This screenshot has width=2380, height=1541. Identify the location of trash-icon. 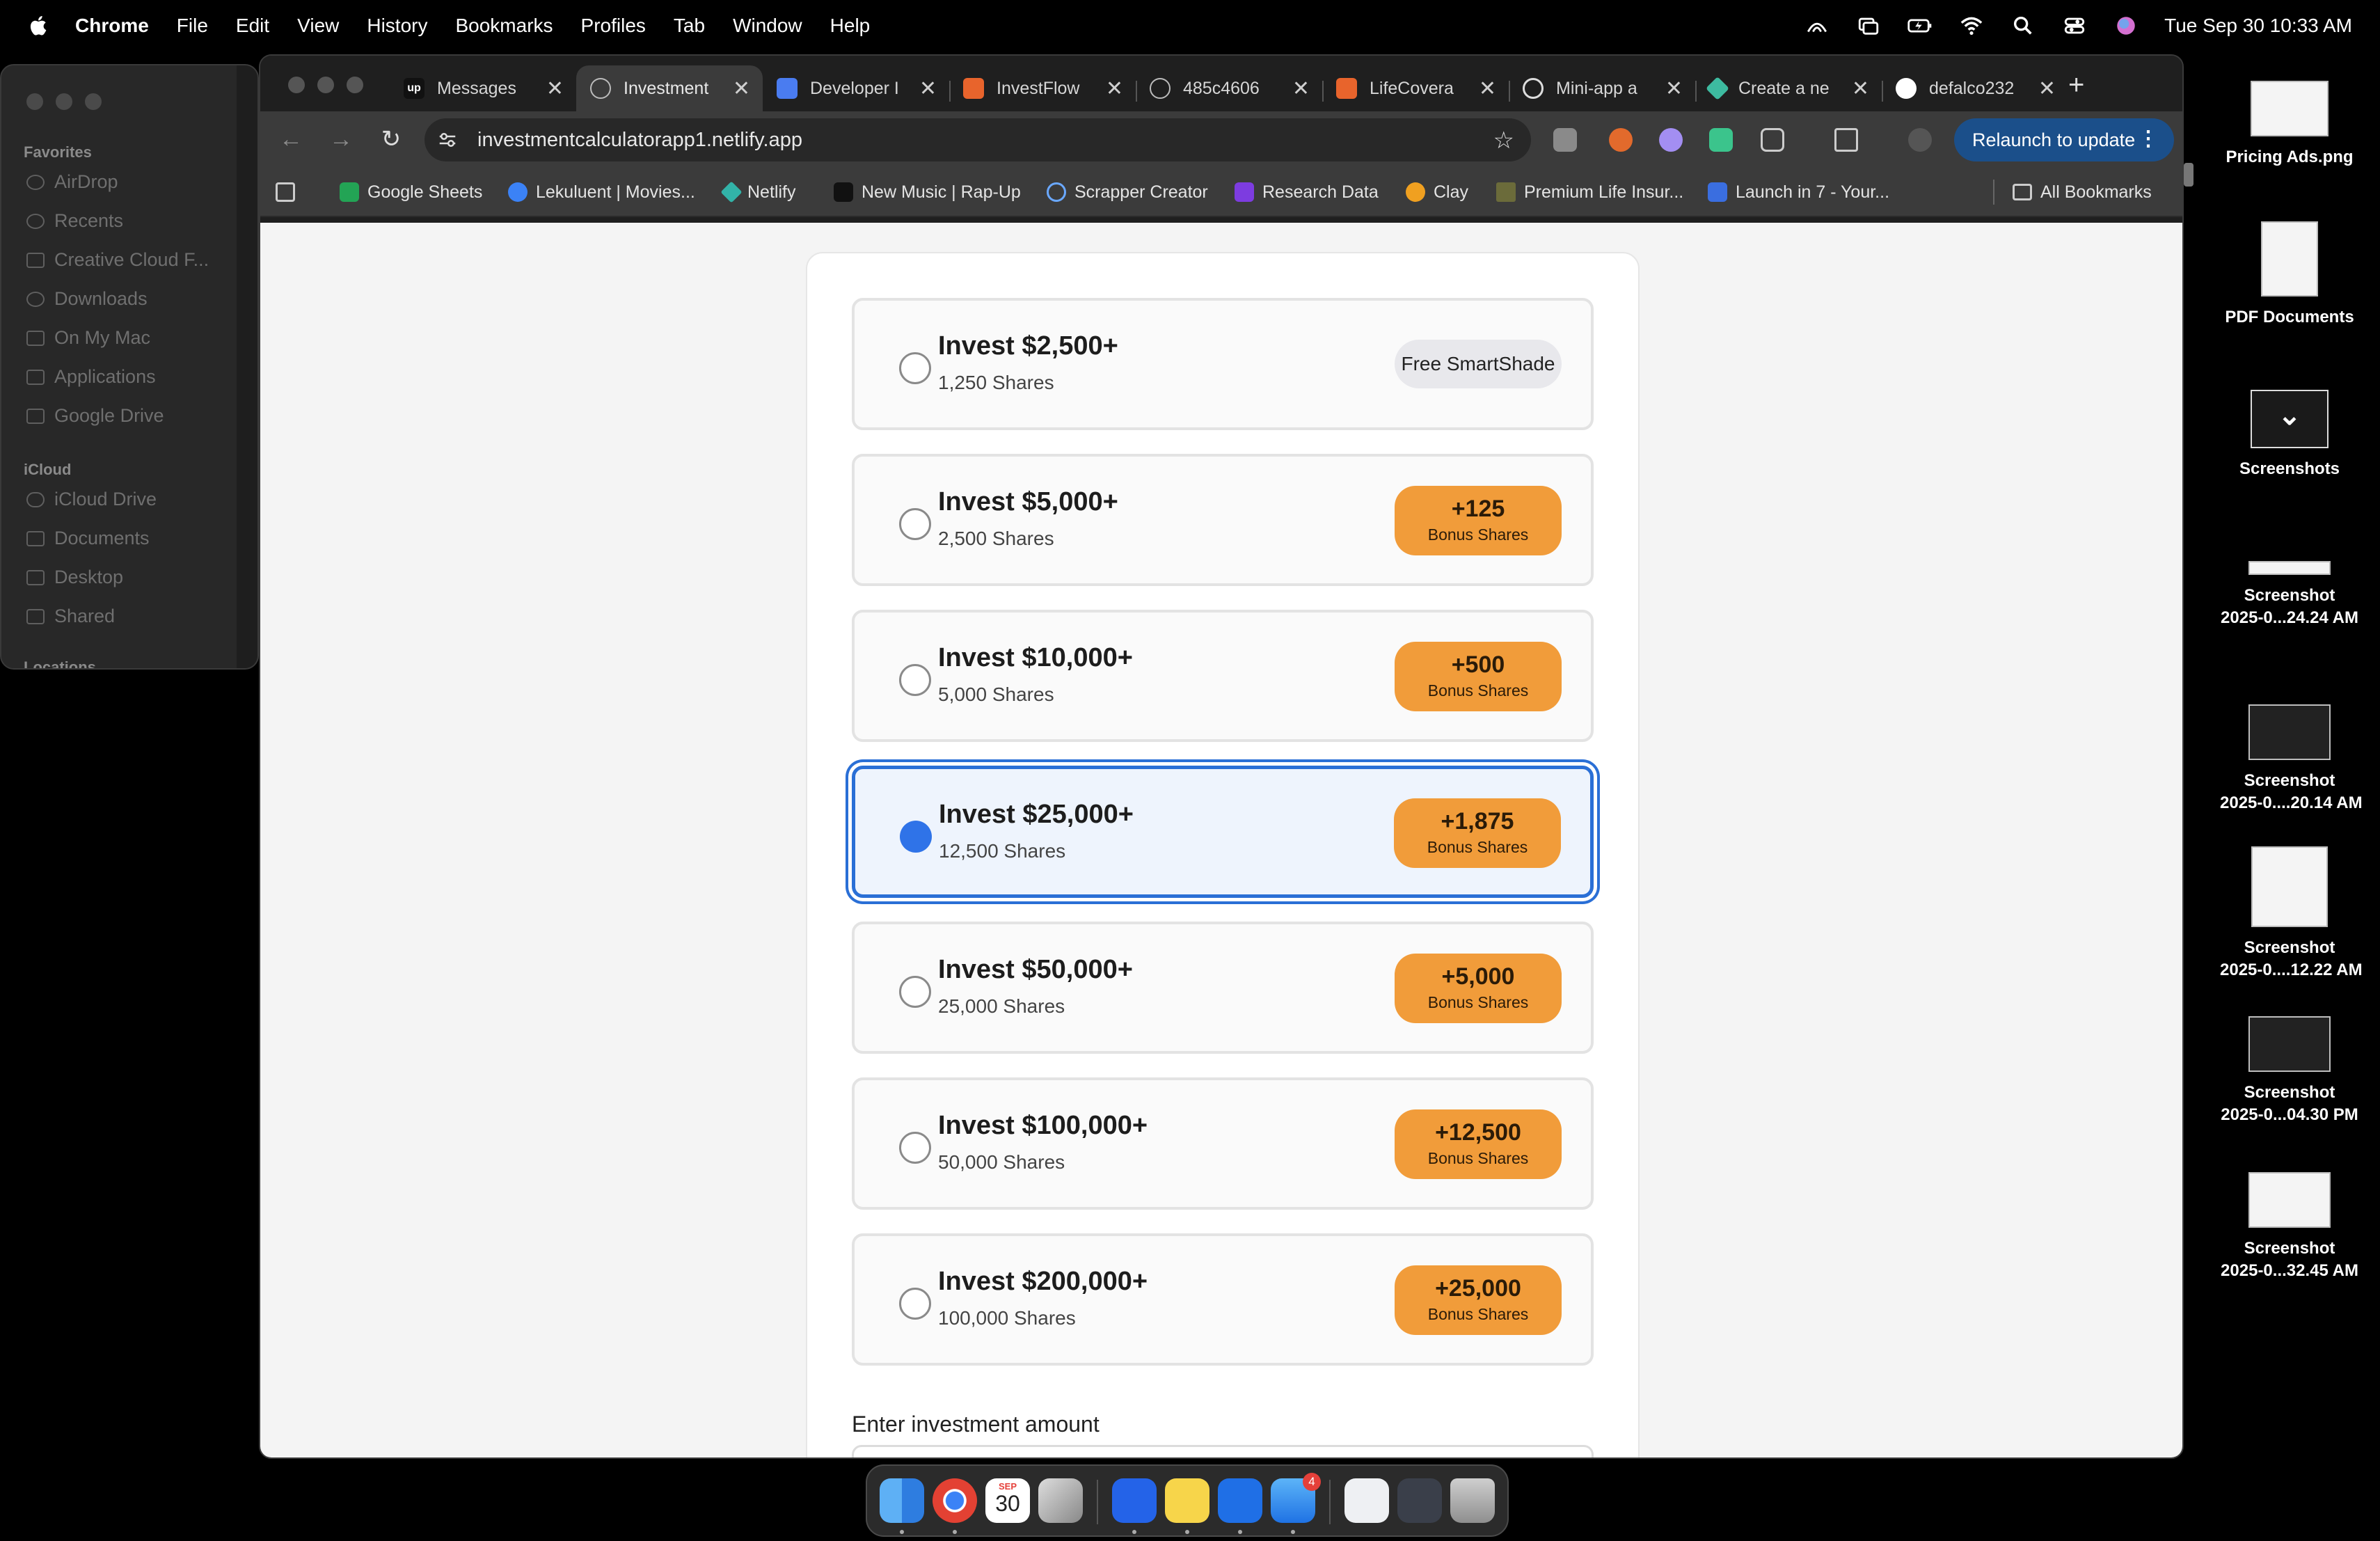
(1473, 1500).